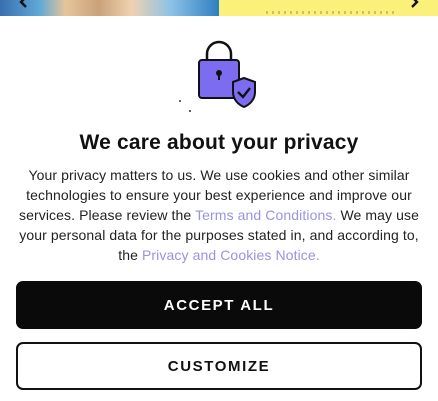 This screenshot has height=401, width=438. What do you see at coordinates (414, 6) in the screenshot?
I see `chevron-right-icon` at bounding box center [414, 6].